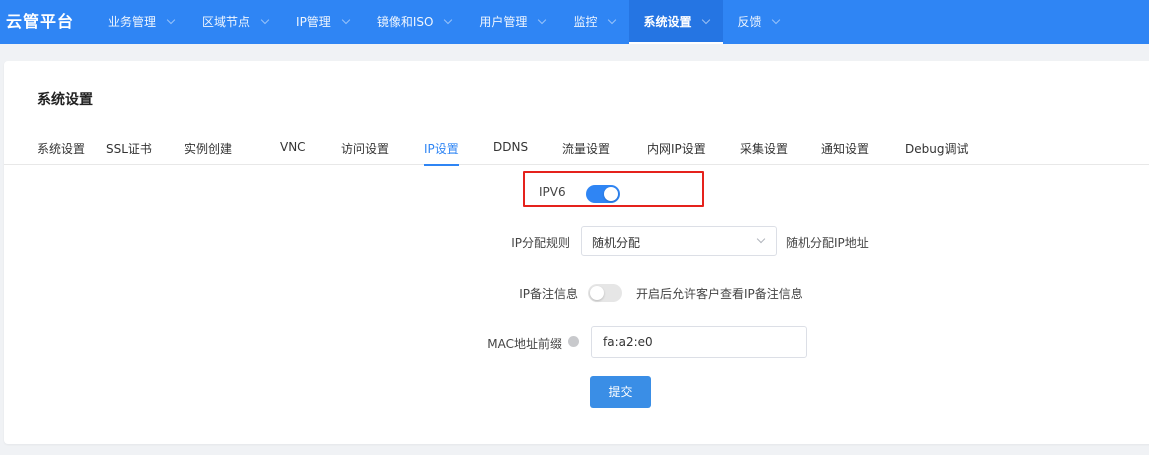 The width and height of the screenshot is (1149, 455). I want to click on nav-item-images-iso: 镜像和ISO, so click(414, 22).